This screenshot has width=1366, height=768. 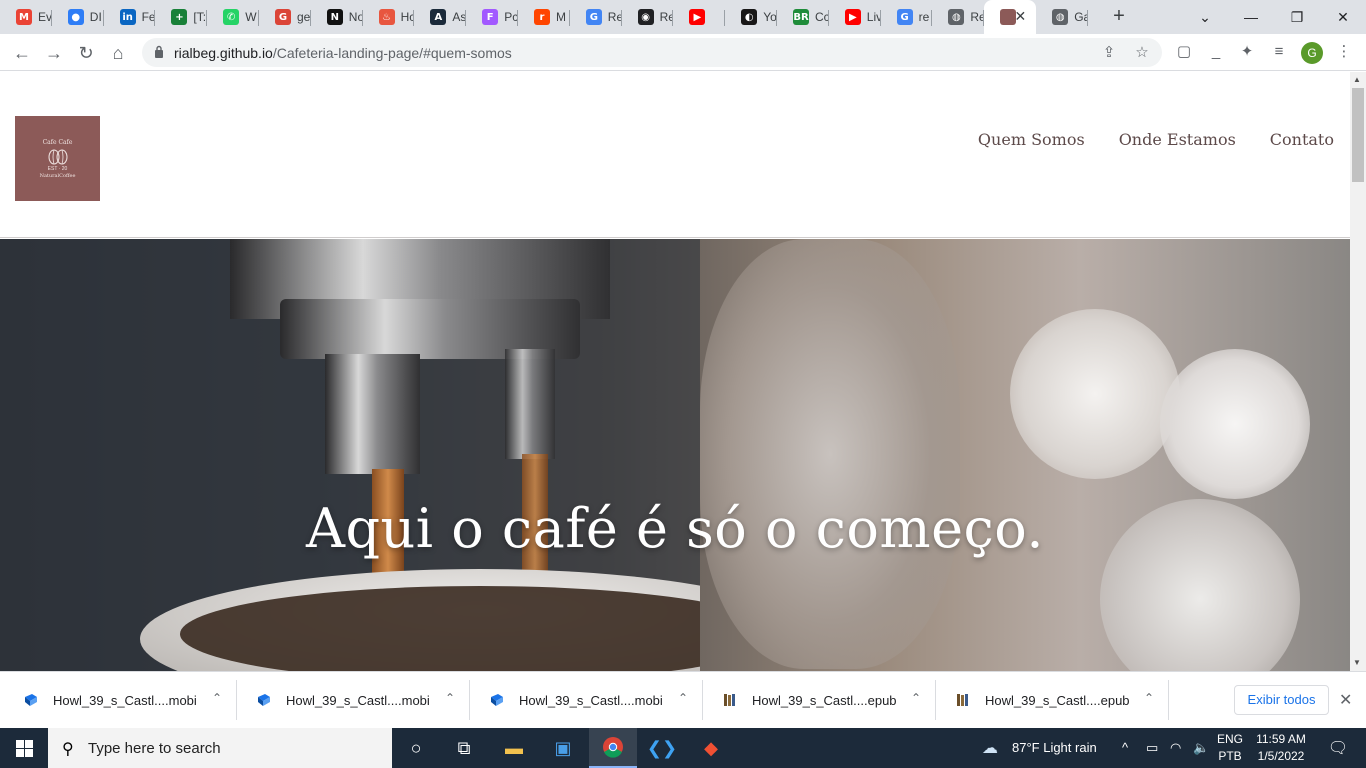 I want to click on browser-tab: F Pc, so click(x=492, y=17).